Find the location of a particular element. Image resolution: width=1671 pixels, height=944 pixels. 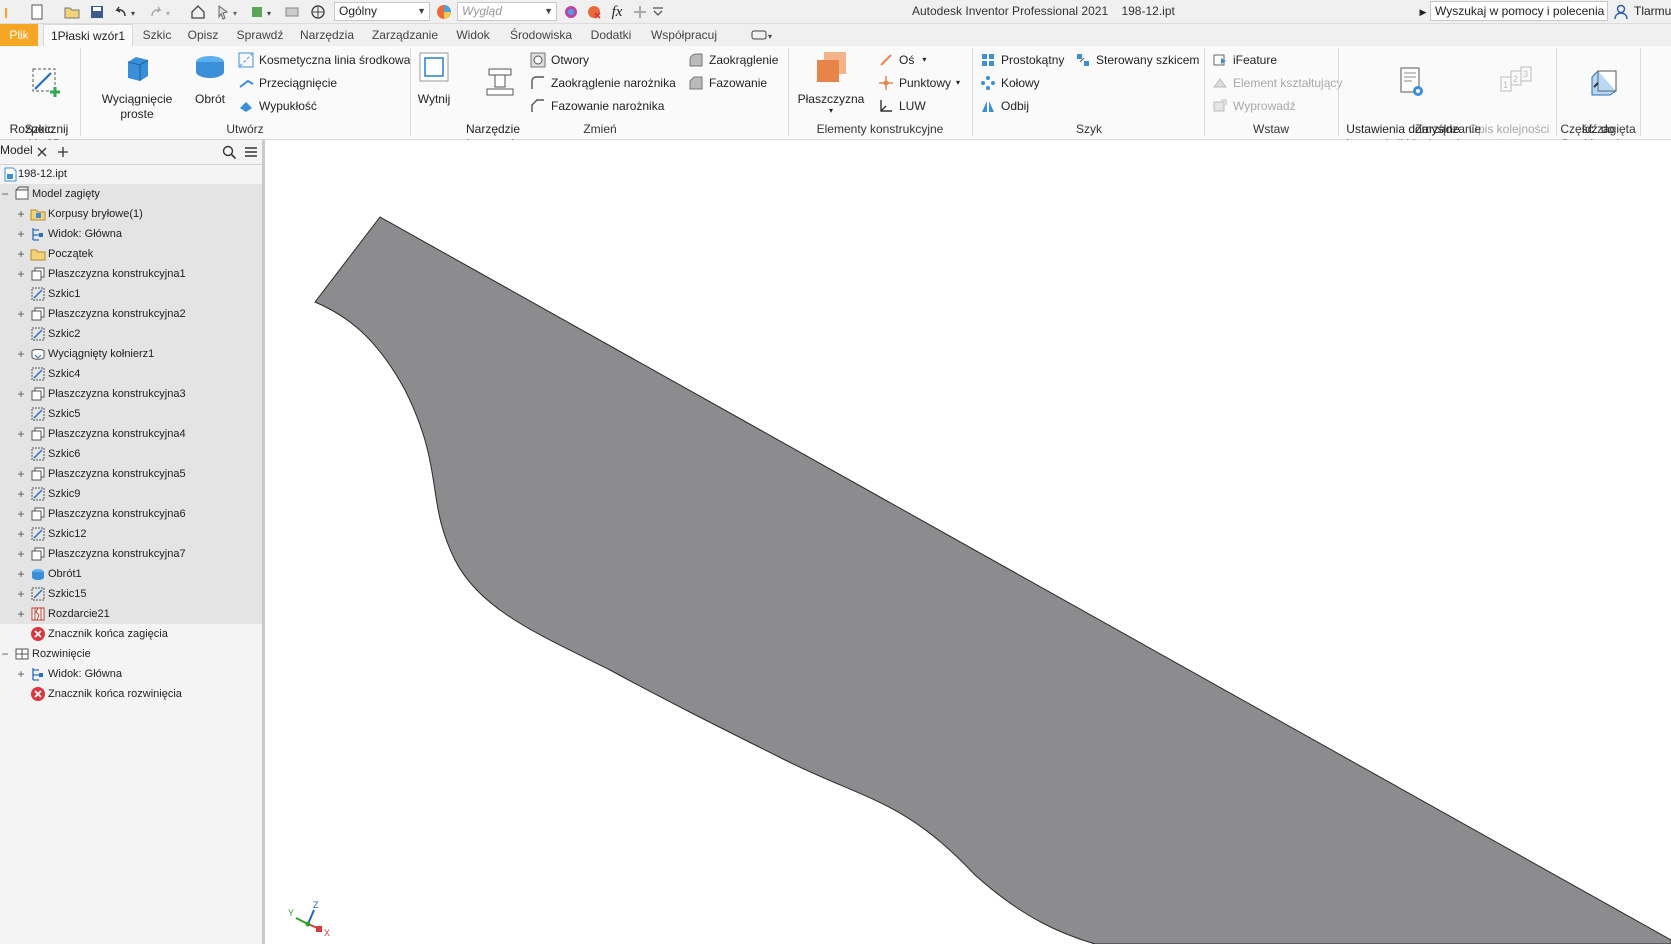

browser-node: + Płaszczyzna konstrukcyjna6 is located at coordinates (131, 514).